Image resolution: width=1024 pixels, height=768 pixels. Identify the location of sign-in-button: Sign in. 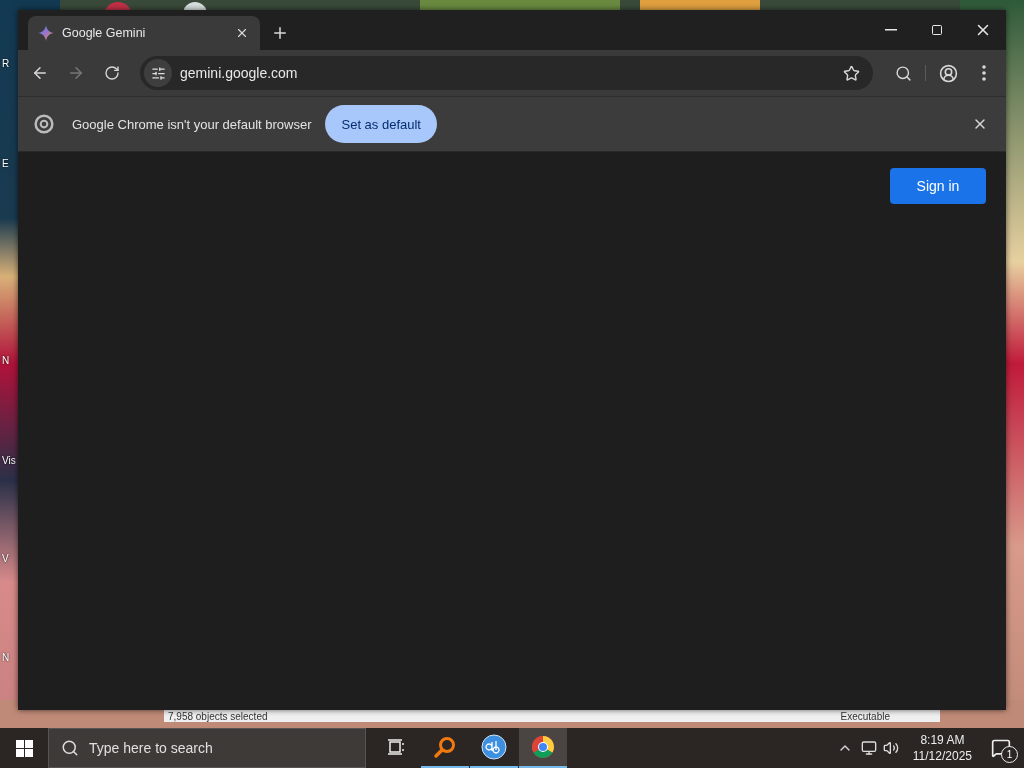
(938, 186).